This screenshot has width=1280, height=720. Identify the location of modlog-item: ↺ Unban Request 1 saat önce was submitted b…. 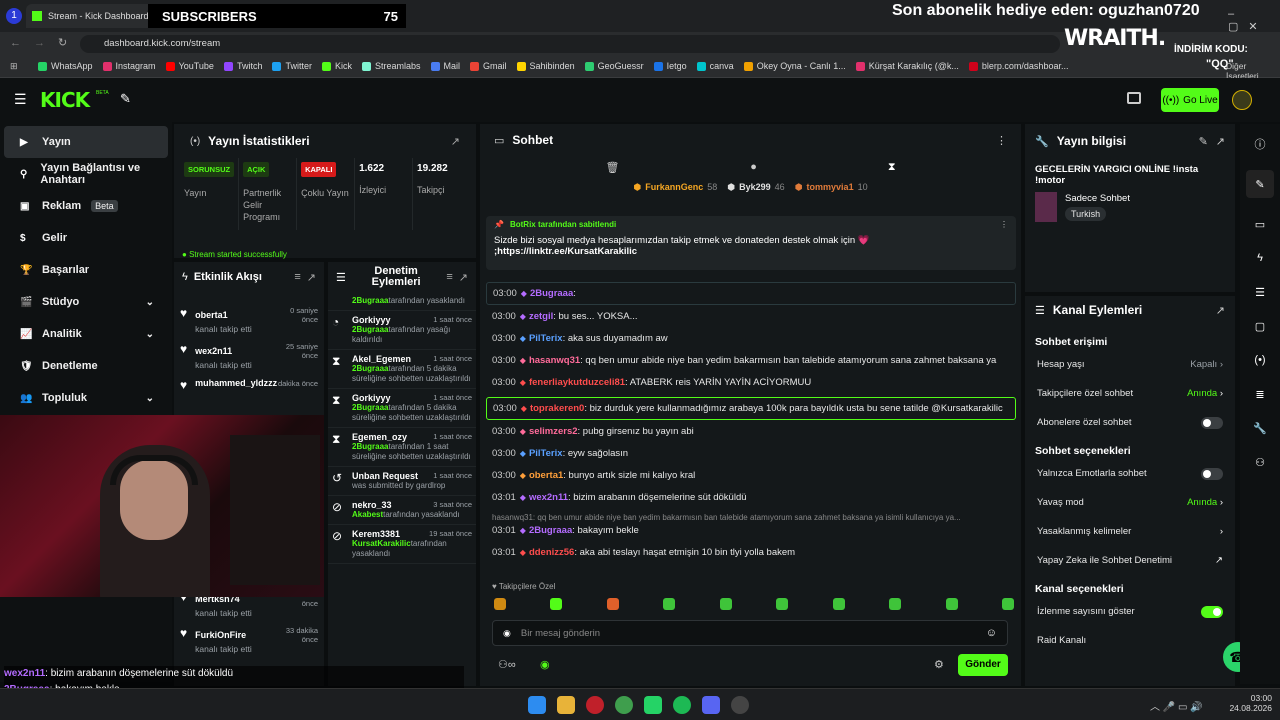
(402, 481).